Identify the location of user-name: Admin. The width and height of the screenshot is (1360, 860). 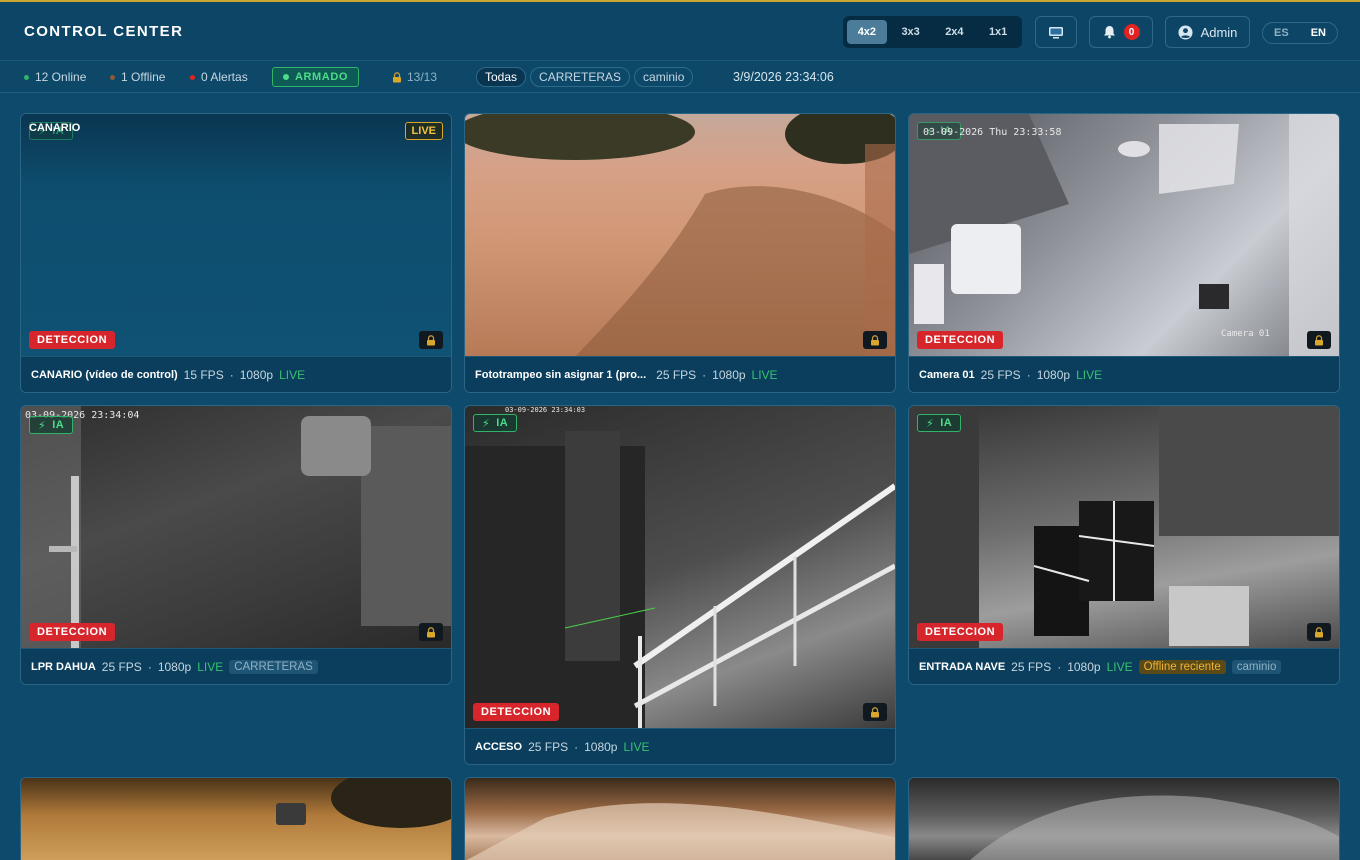
(1219, 32).